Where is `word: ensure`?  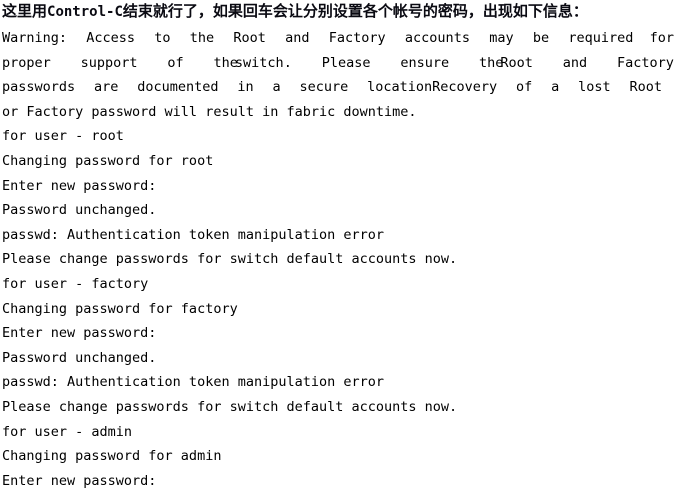 word: ensure is located at coordinates (425, 62).